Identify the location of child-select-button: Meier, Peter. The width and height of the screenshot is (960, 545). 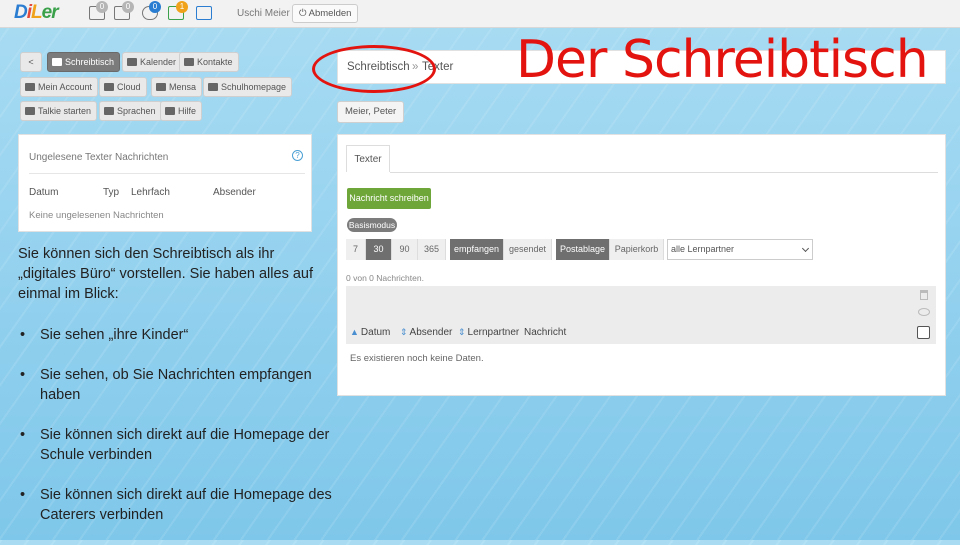
(371, 112).